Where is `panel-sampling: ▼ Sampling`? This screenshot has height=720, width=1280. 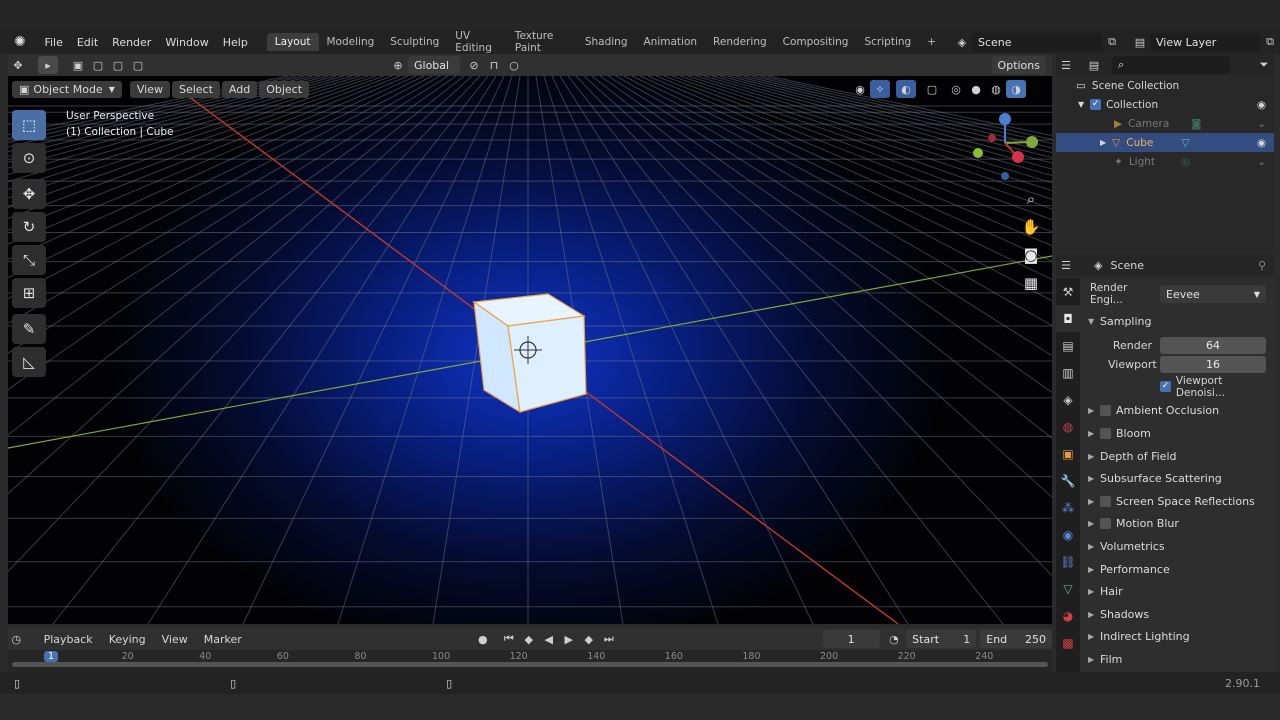
panel-sampling: ▼ Sampling is located at coordinates (1177, 321).